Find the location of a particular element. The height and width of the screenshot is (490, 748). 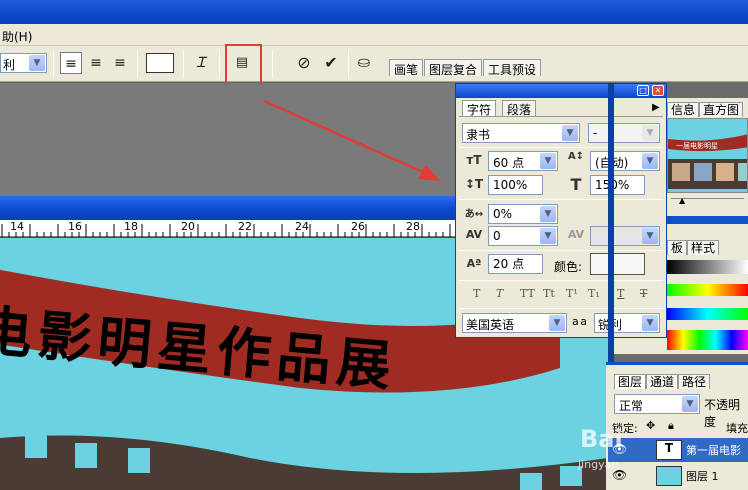

lock-position-icon: ✥ is located at coordinates (650, 425).